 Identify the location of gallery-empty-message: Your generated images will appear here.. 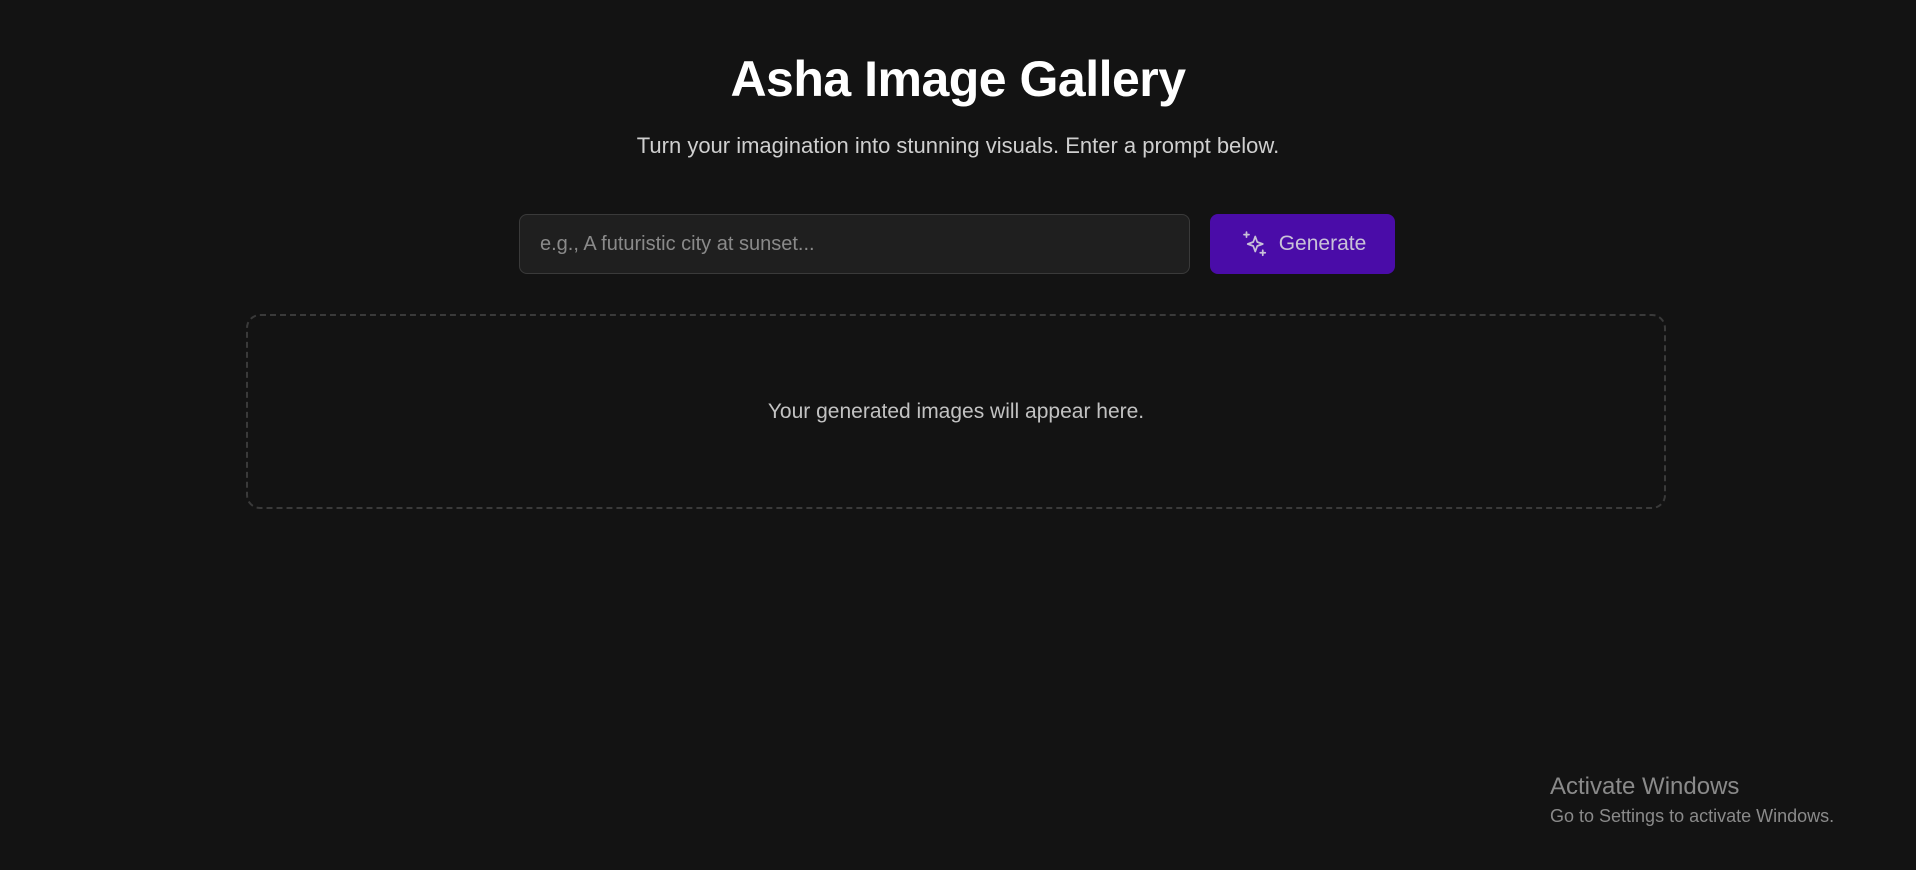
(956, 411).